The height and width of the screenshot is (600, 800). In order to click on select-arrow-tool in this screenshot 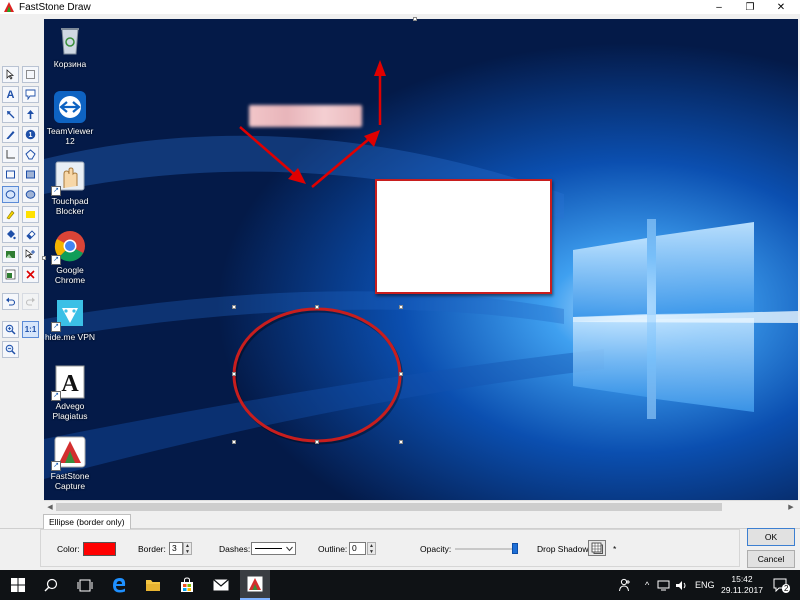, I will do `click(10, 74)`.